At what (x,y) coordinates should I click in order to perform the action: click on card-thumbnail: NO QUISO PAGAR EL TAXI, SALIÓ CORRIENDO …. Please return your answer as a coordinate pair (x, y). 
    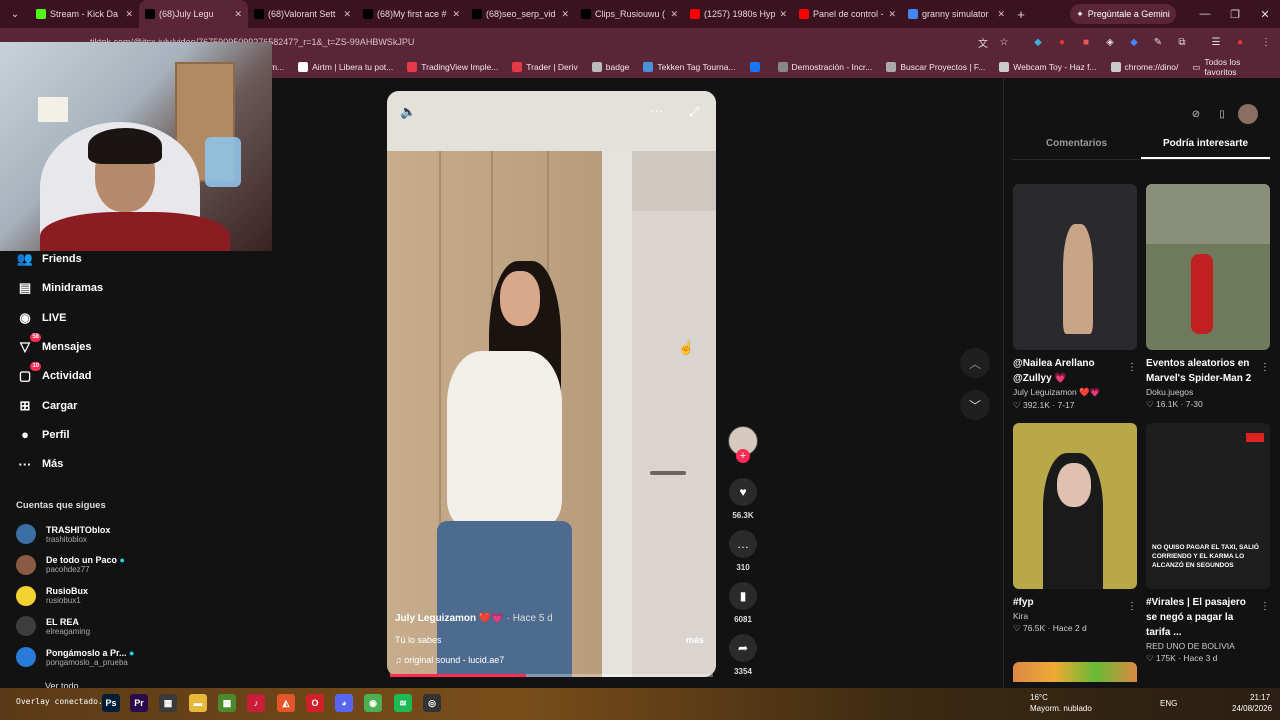
    Looking at the image, I should click on (1208, 506).